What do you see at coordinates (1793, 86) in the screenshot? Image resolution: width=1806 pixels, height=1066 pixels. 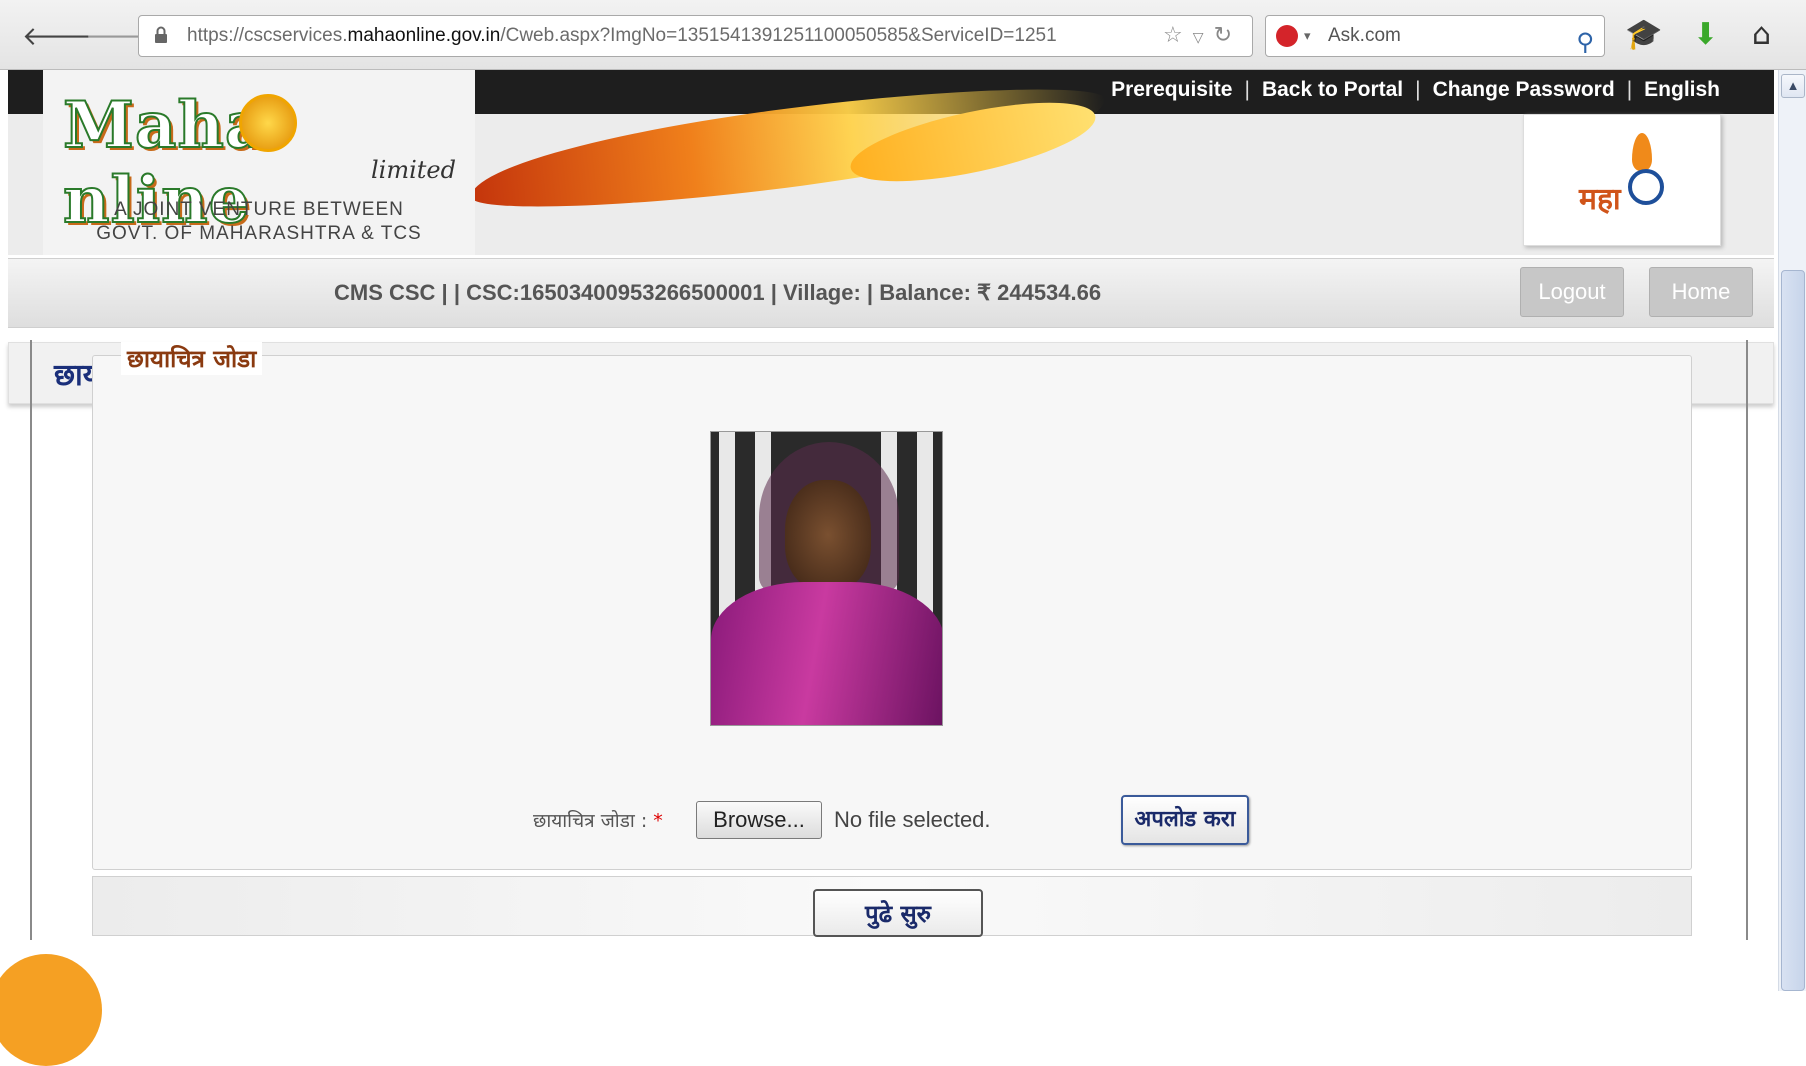 I see `scroll-up-icon: ▲` at bounding box center [1793, 86].